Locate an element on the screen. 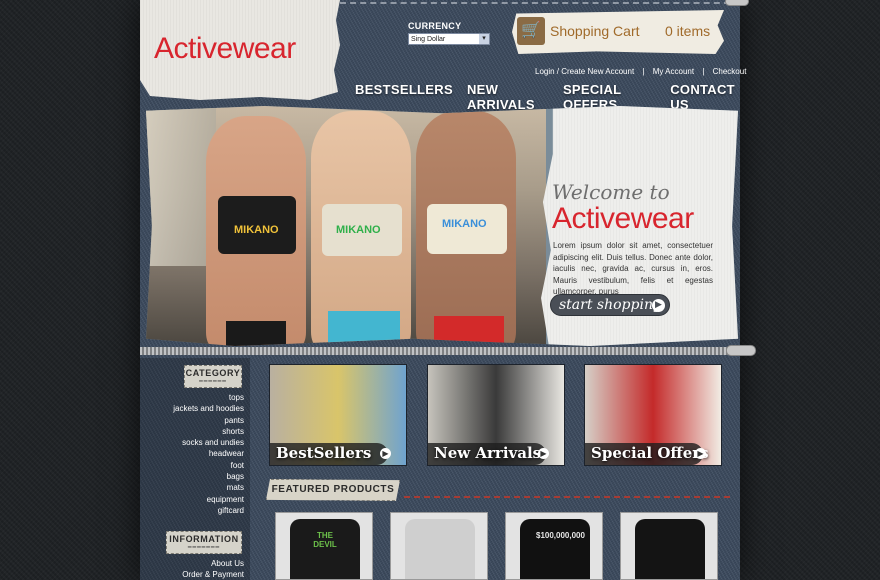  welcome-brand: Activewear is located at coordinates (623, 218).